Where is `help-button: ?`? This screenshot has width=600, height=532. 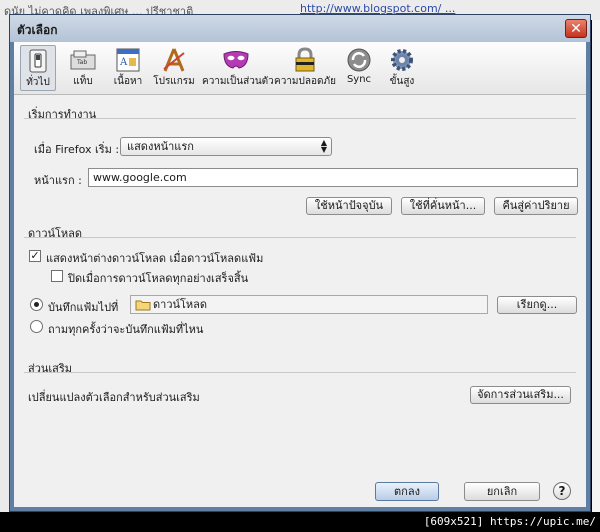
help-button: ? is located at coordinates (562, 491).